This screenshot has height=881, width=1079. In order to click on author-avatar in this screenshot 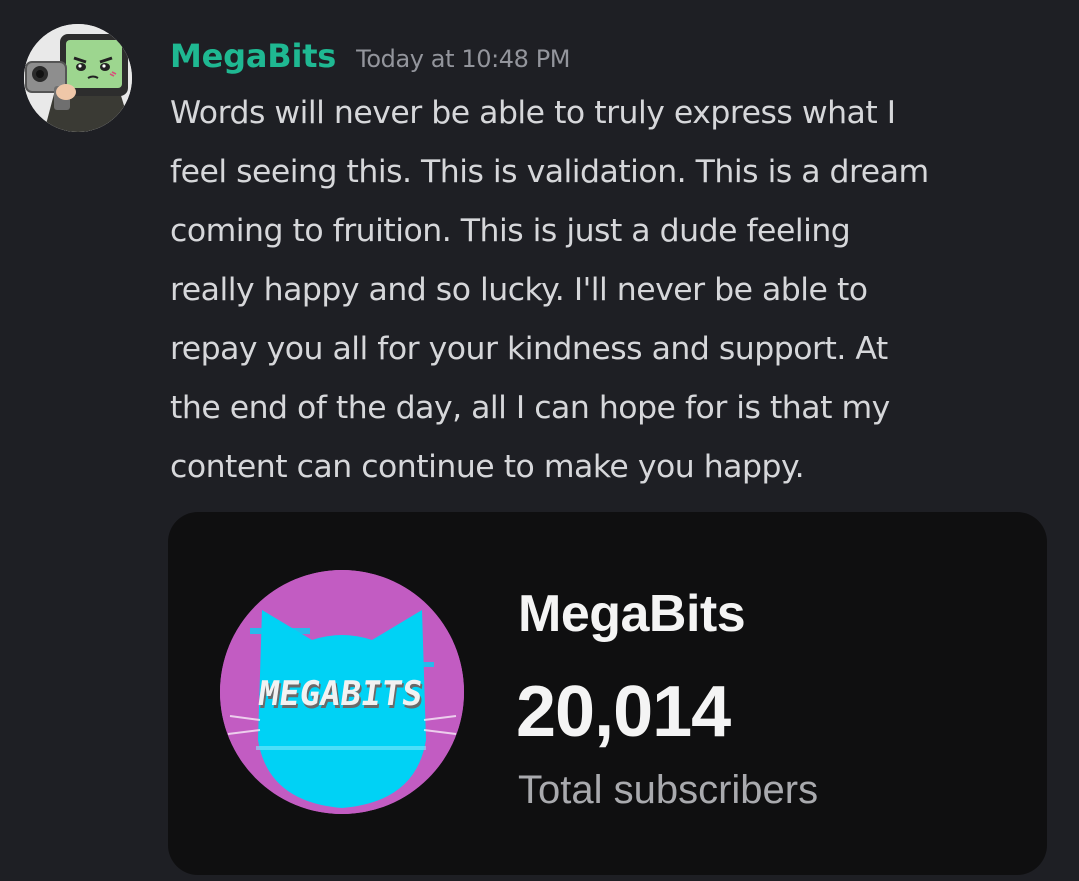, I will do `click(78, 78)`.